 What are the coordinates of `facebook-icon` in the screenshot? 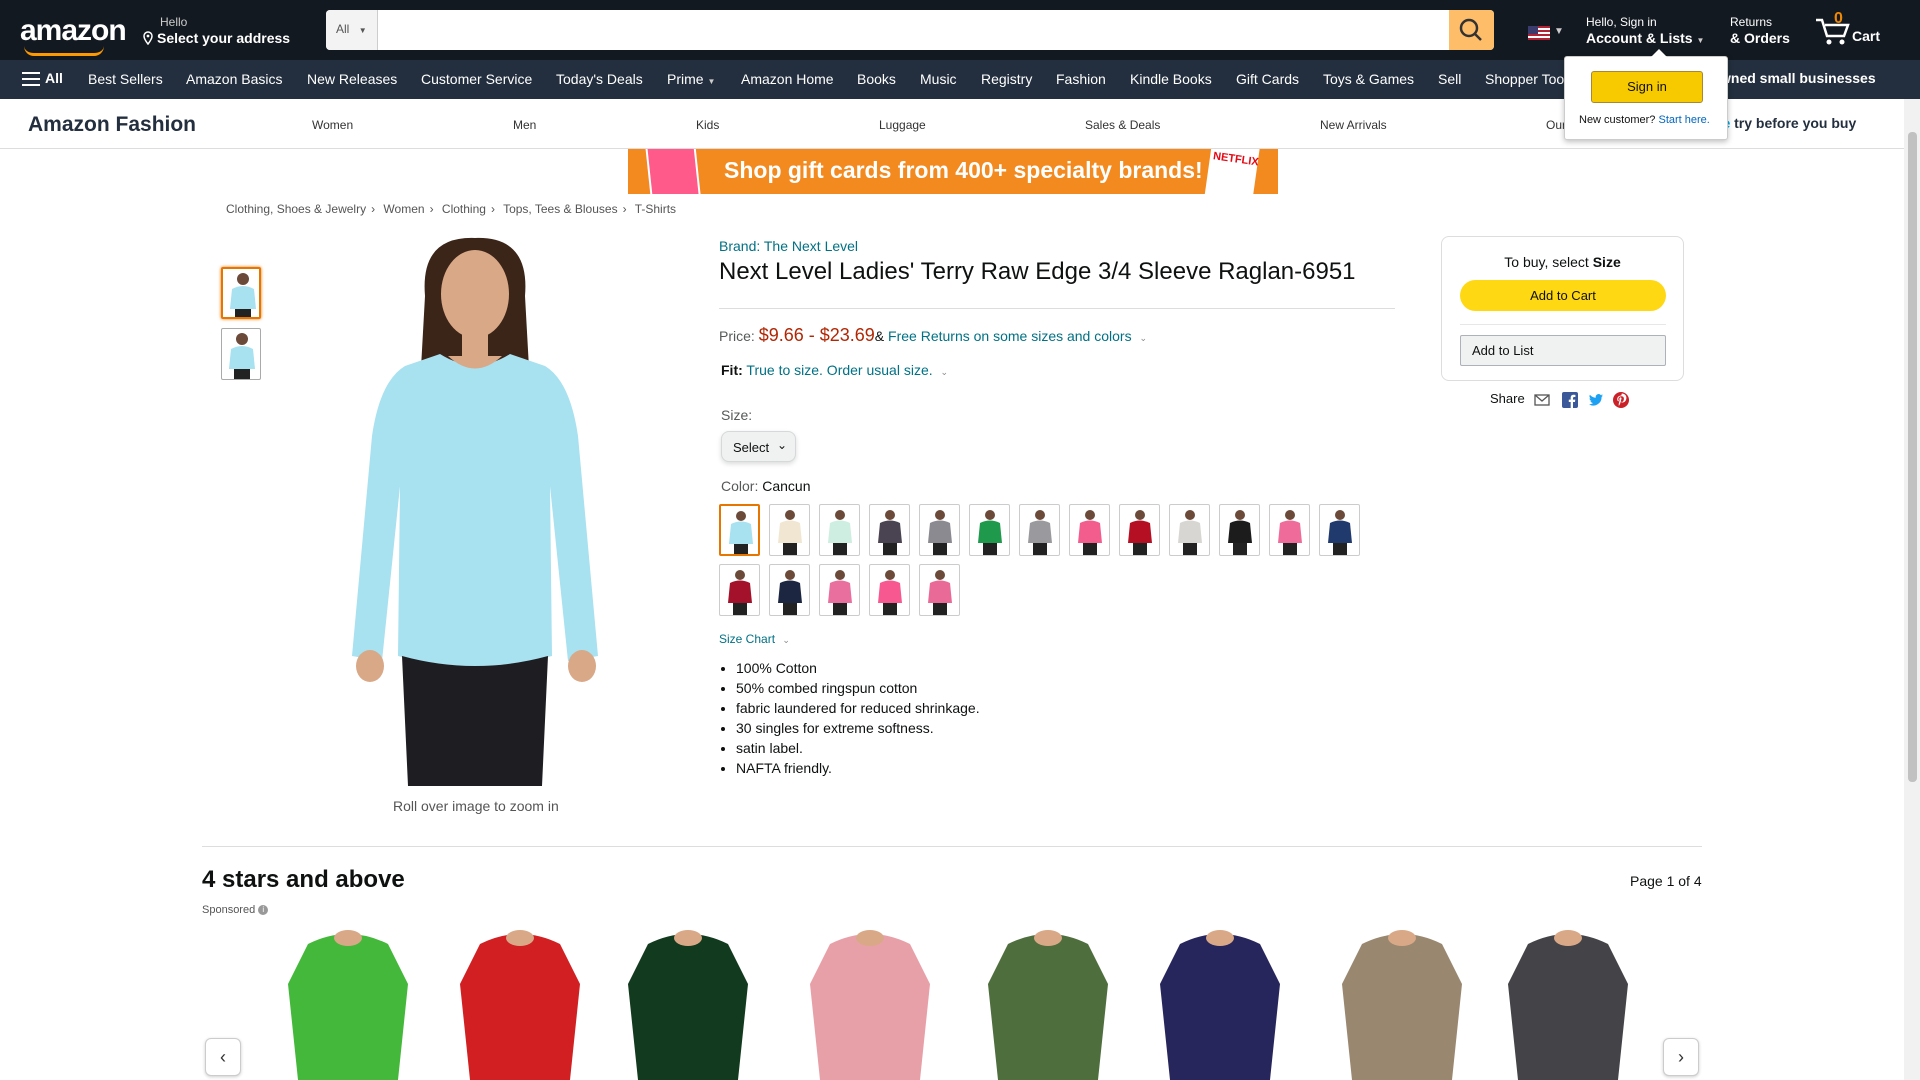 It's located at (1569, 399).